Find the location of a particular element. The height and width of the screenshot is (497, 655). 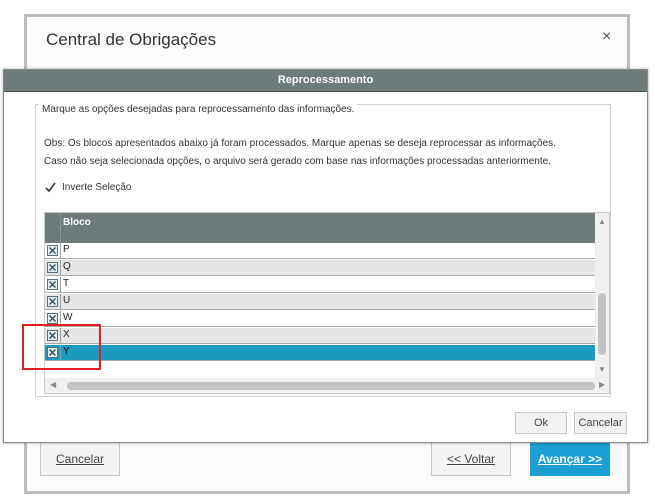

table-row: Q is located at coordinates (320, 268).